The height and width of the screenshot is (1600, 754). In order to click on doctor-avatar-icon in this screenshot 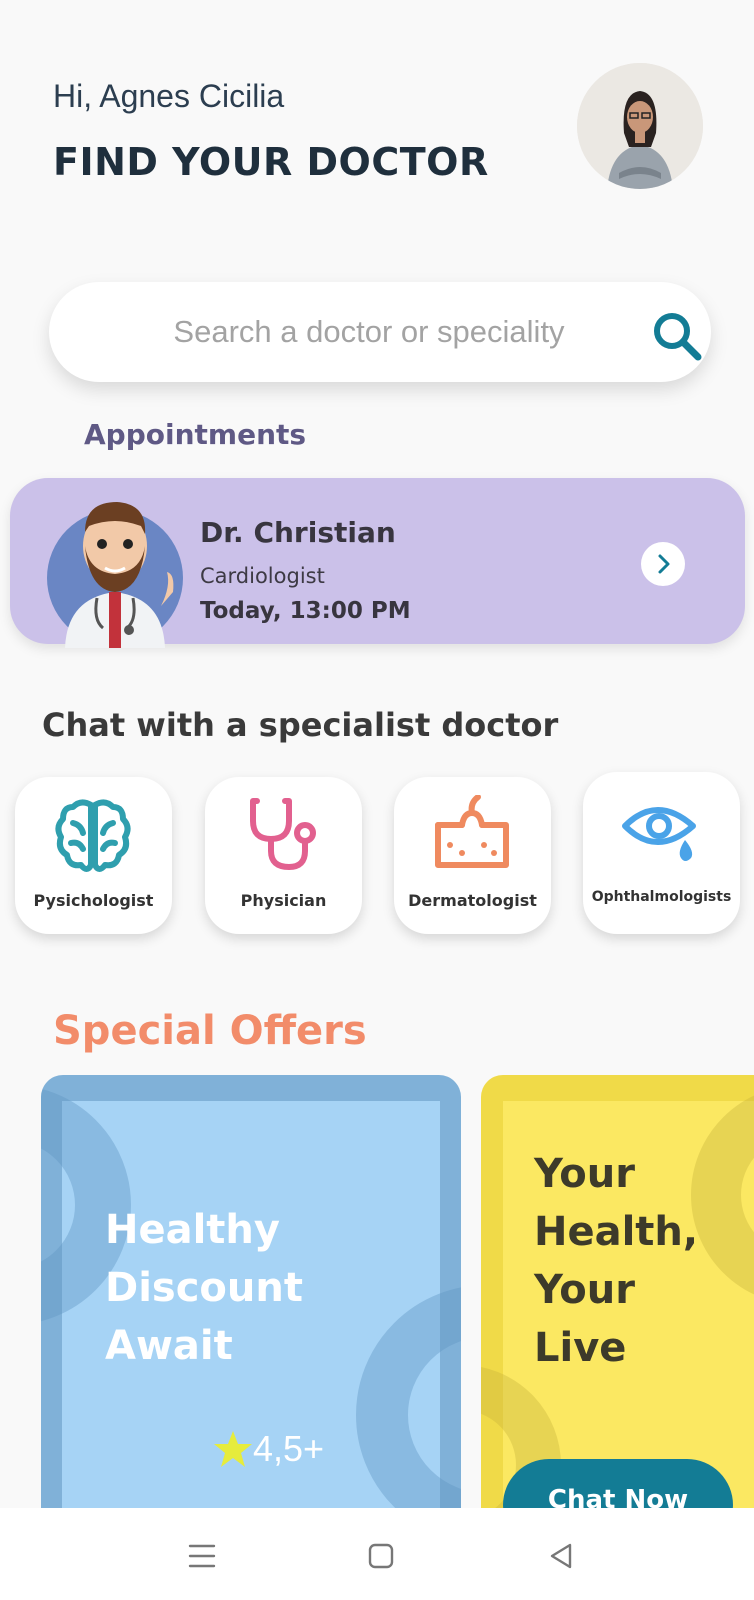, I will do `click(115, 575)`.